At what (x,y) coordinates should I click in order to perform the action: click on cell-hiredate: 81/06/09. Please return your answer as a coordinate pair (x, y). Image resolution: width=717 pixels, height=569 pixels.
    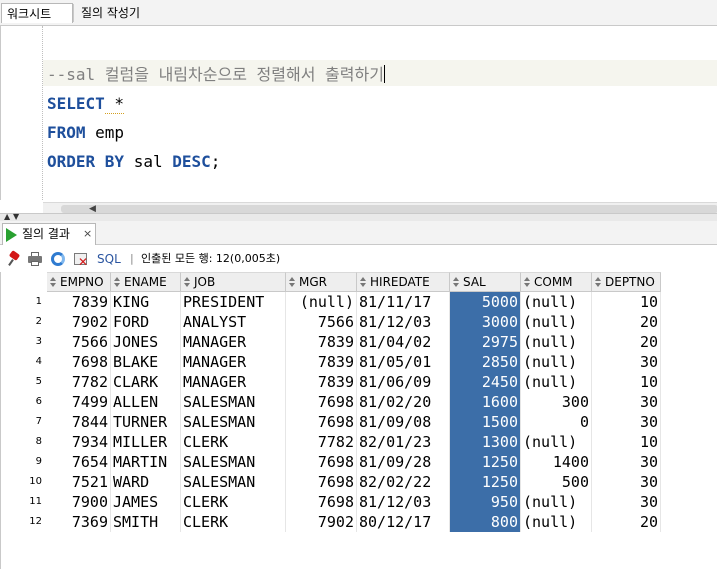
    Looking at the image, I should click on (403, 382).